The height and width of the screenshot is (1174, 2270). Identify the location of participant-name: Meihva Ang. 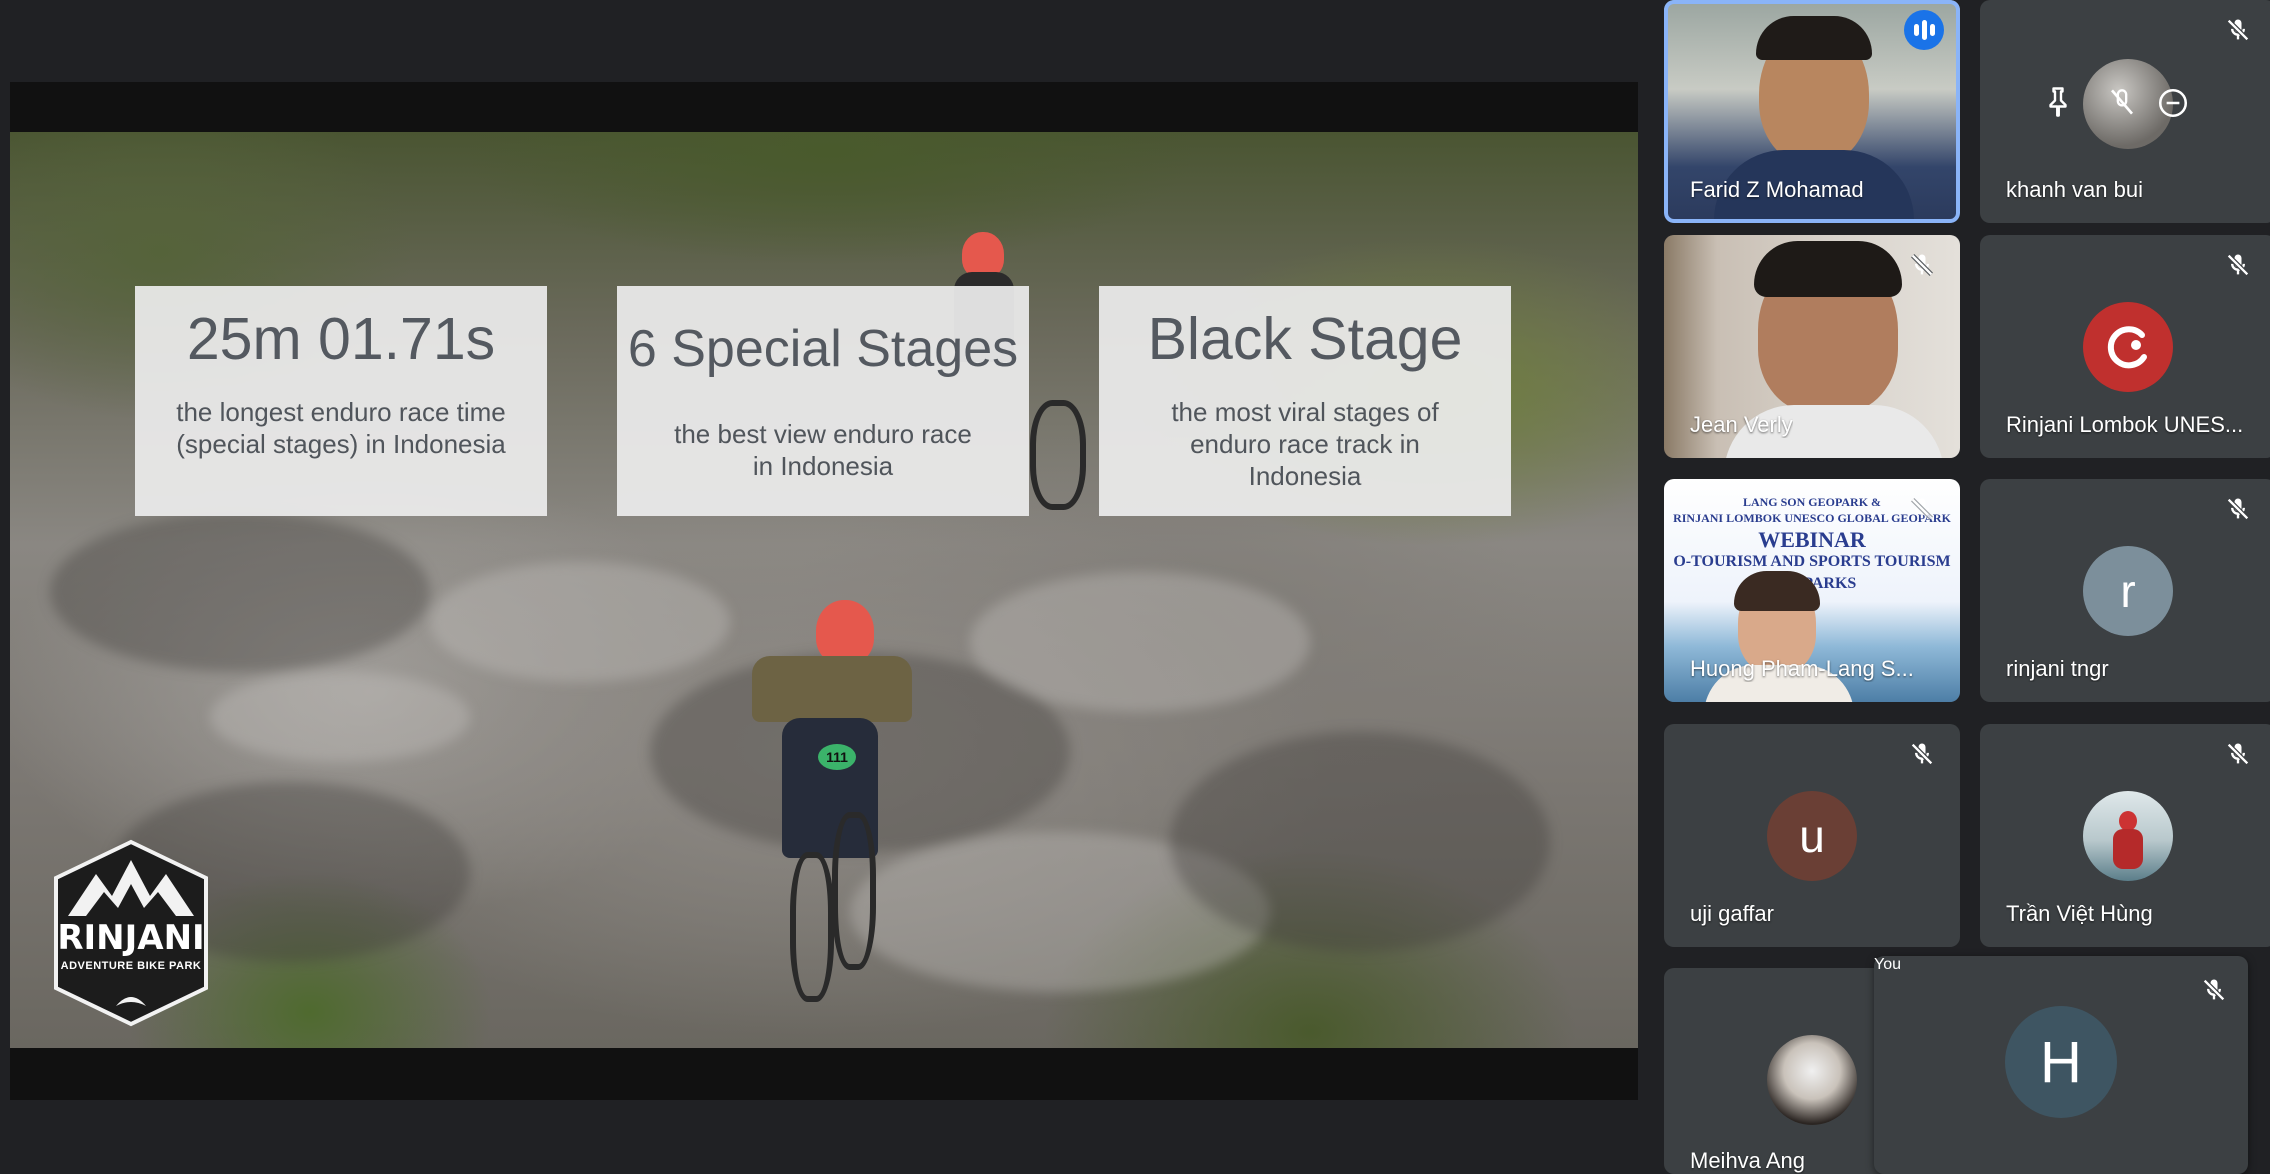
(1747, 1160).